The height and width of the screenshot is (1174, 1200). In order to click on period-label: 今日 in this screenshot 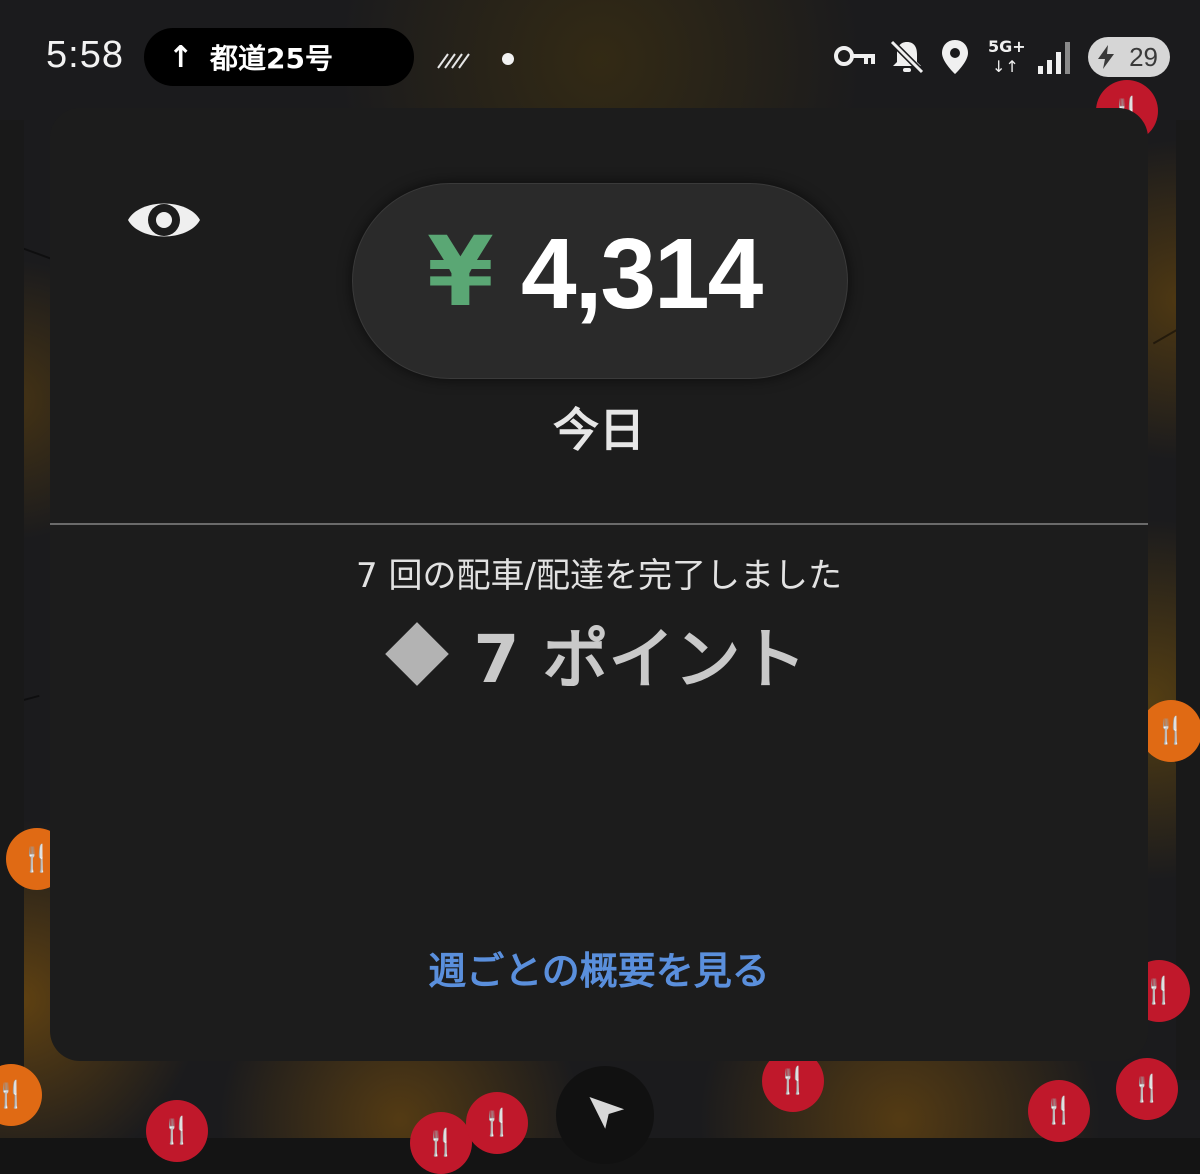, I will do `click(599, 430)`.